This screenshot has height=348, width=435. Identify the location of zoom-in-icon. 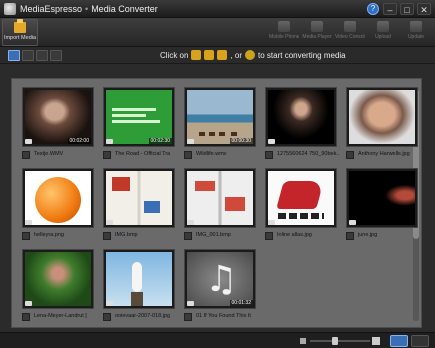
(376, 341).